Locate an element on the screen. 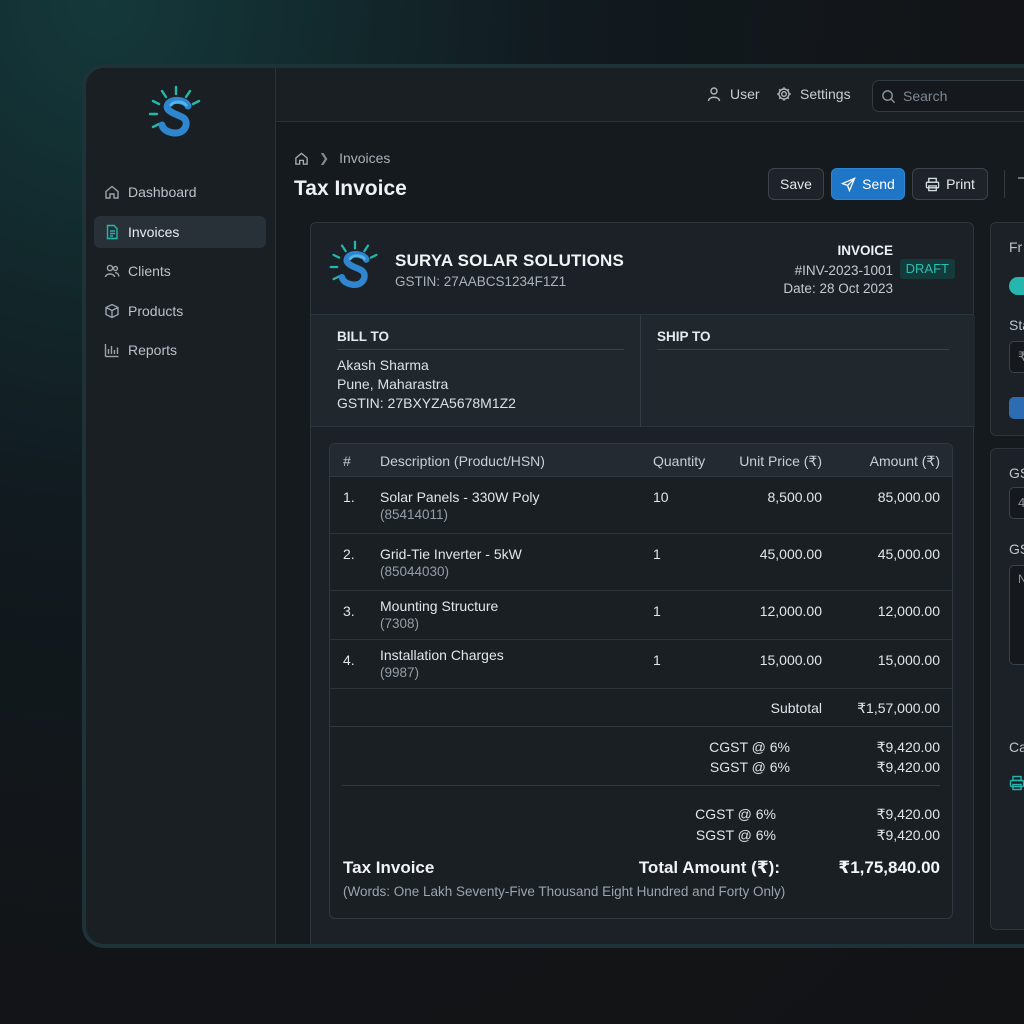 The width and height of the screenshot is (1024, 1024). row-hsn: (85044030) is located at coordinates (415, 571).